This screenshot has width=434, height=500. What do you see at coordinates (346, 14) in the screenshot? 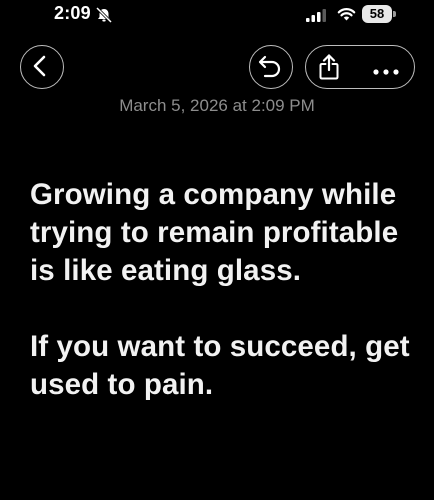
I see `wifi-icon` at bounding box center [346, 14].